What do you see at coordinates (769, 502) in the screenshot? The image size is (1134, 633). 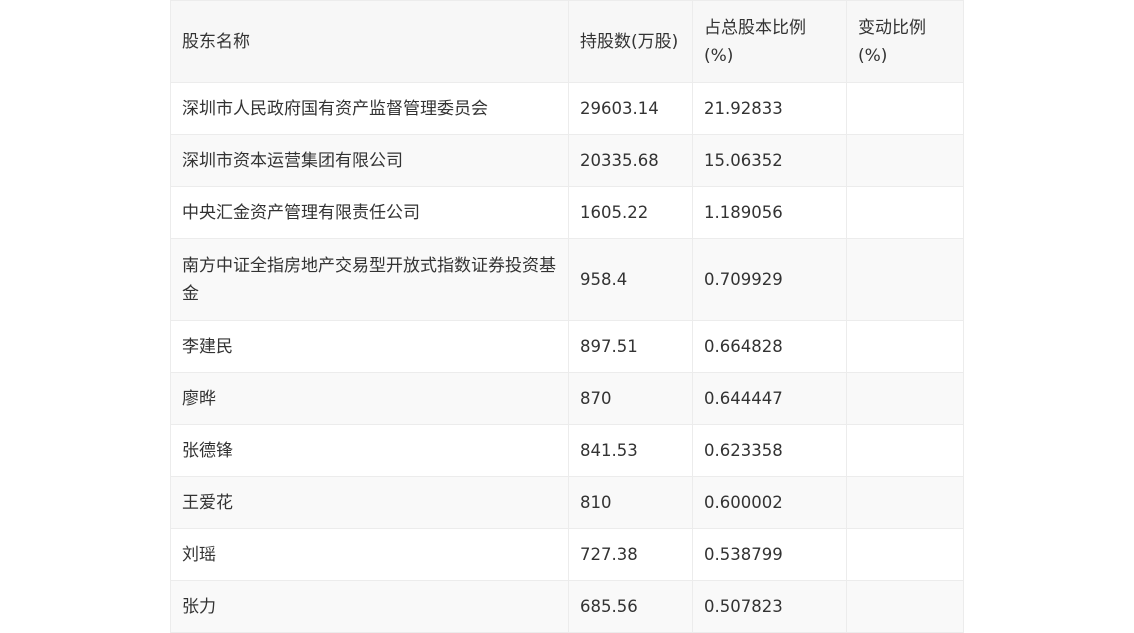 I see `cell-share-ratio: 0.600002` at bounding box center [769, 502].